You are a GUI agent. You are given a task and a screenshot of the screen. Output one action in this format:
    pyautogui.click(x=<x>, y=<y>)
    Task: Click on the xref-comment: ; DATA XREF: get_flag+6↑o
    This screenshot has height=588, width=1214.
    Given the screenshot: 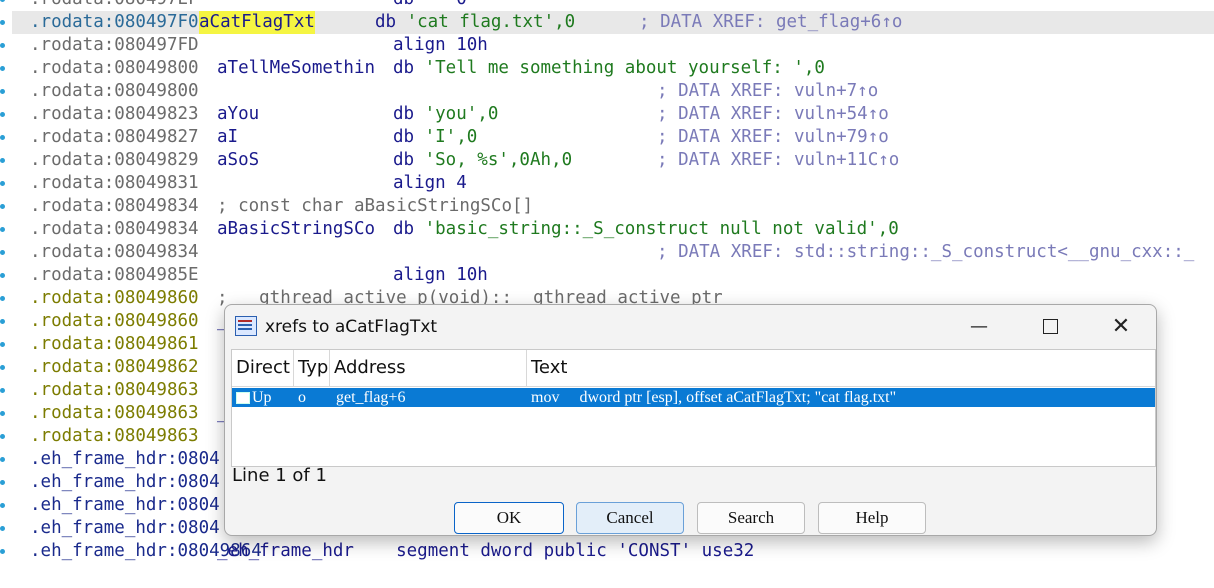 What is the action you would take?
    pyautogui.click(x=770, y=22)
    